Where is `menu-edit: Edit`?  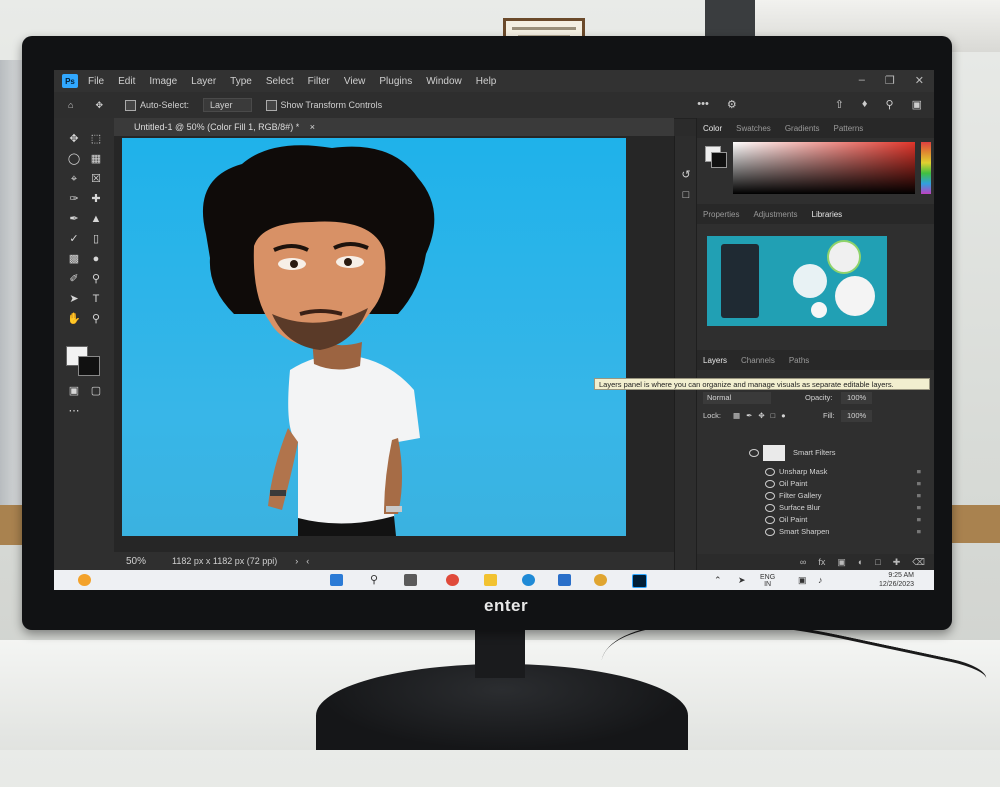 menu-edit: Edit is located at coordinates (126, 81).